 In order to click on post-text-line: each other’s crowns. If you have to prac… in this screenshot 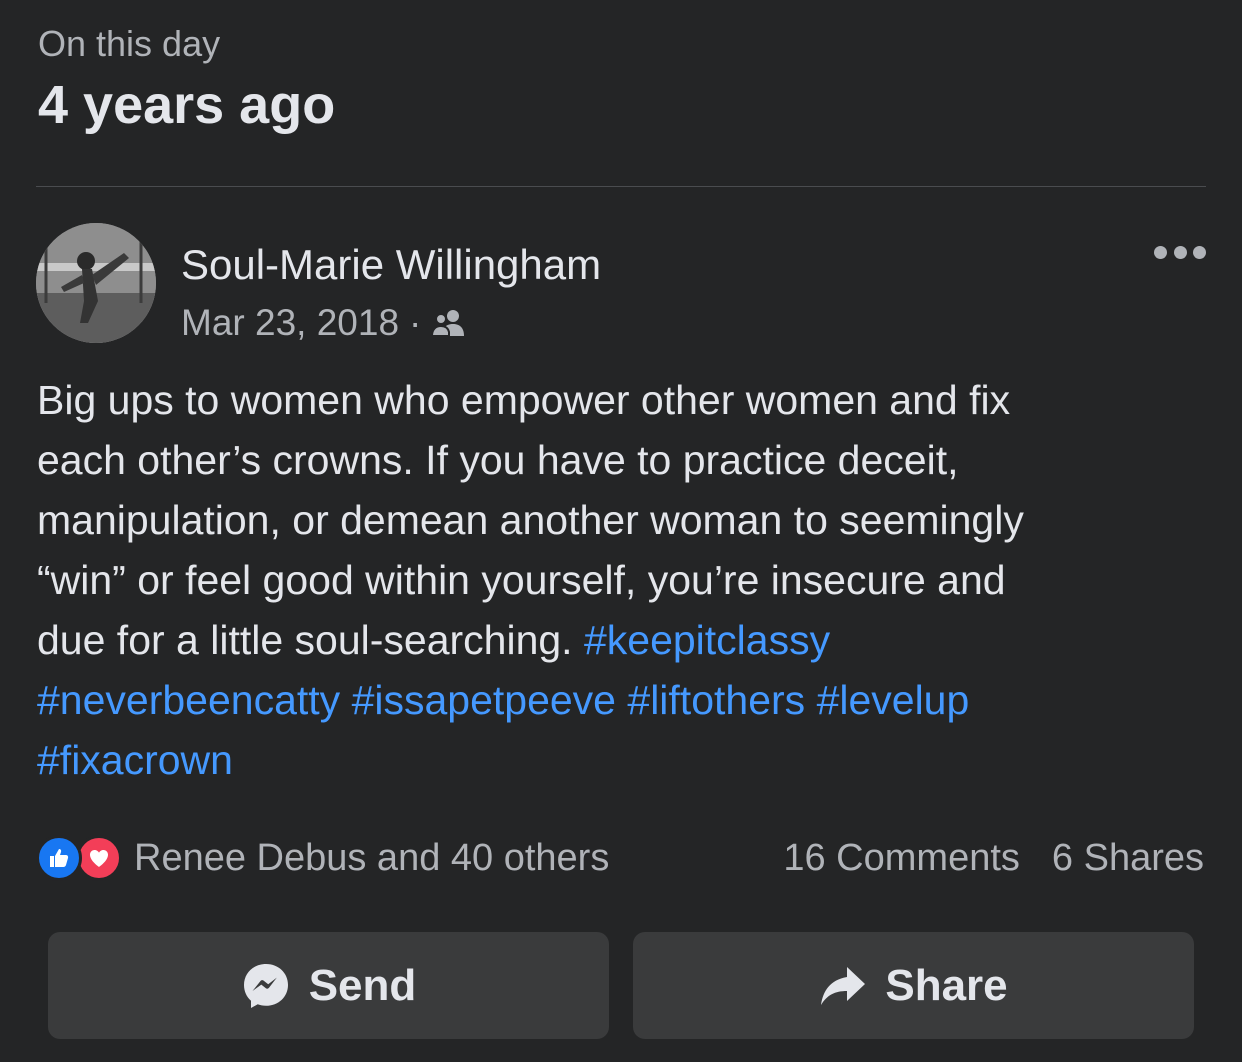, I will do `click(498, 460)`.